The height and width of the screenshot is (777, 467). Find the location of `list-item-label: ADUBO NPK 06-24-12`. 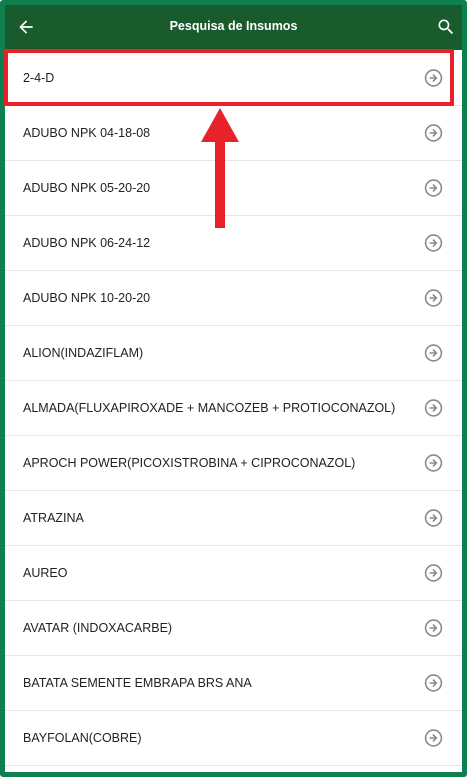

list-item-label: ADUBO NPK 06-24-12 is located at coordinates (87, 243).